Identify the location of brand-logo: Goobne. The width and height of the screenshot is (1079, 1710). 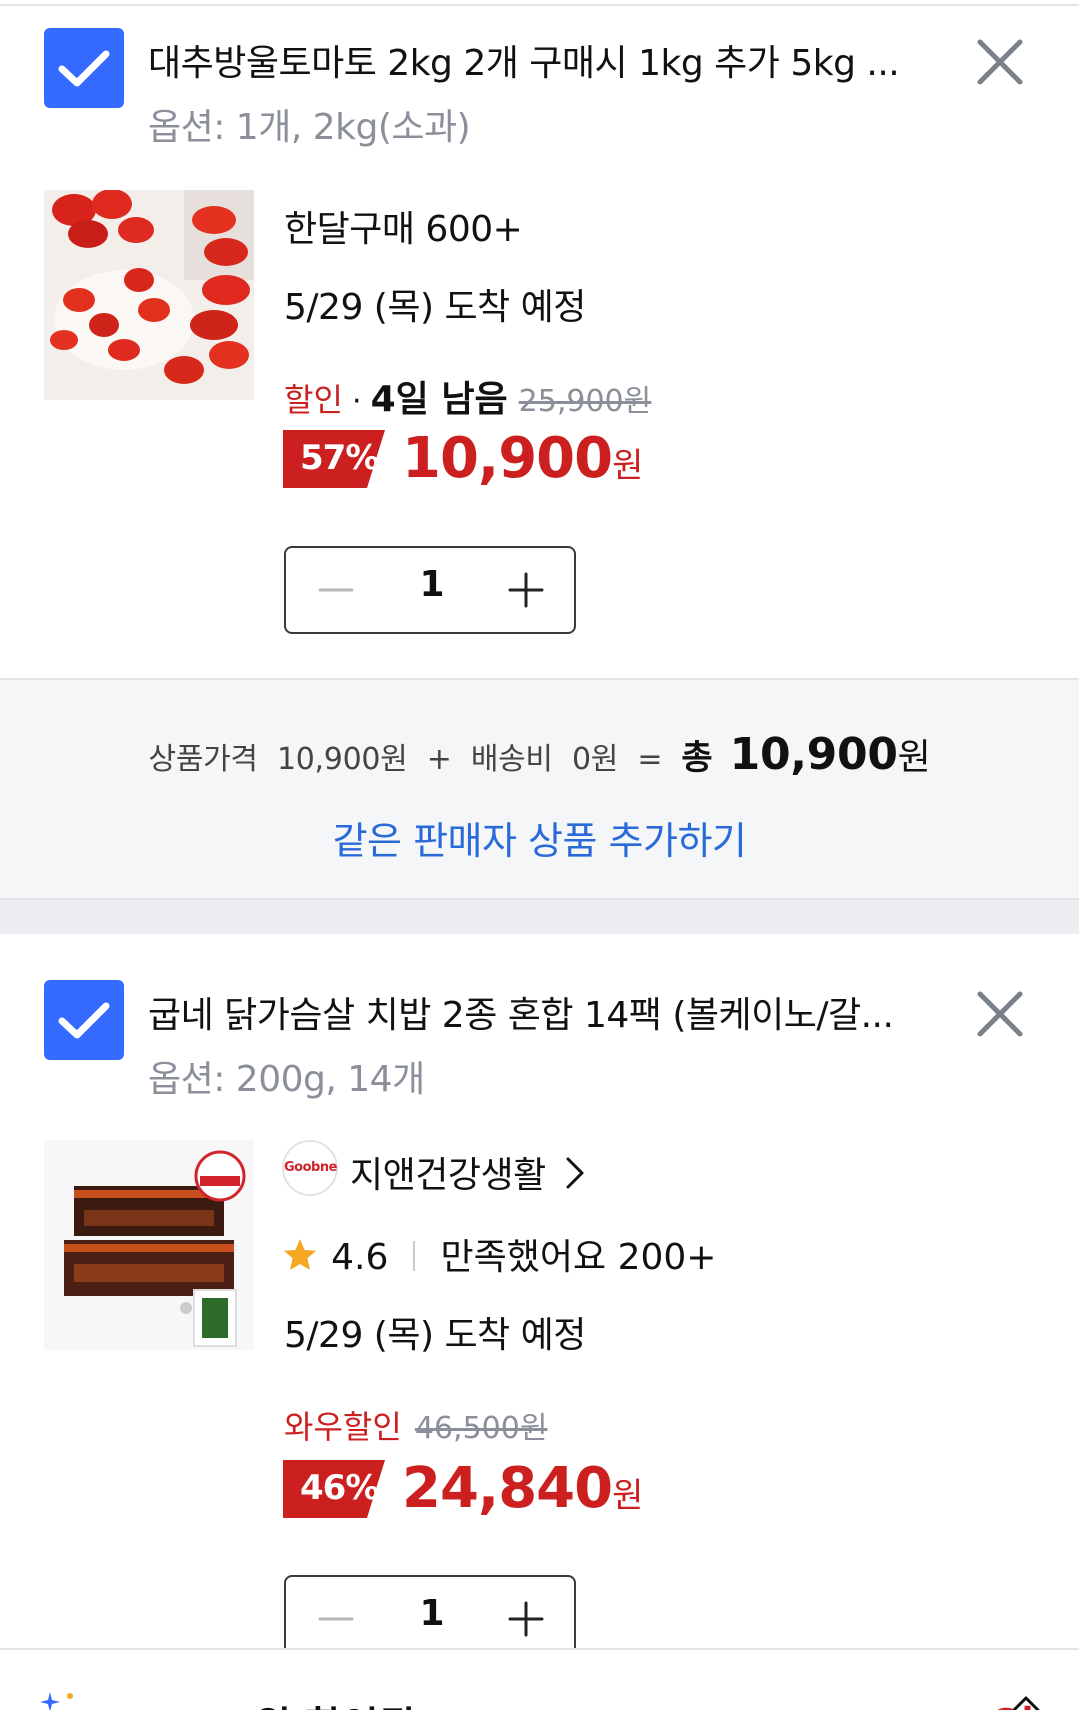
(310, 1168).